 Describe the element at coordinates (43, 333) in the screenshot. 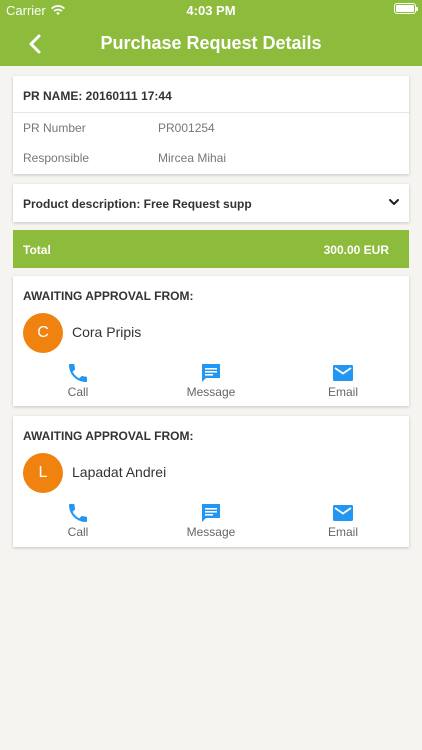

I see `avatar: C` at that location.